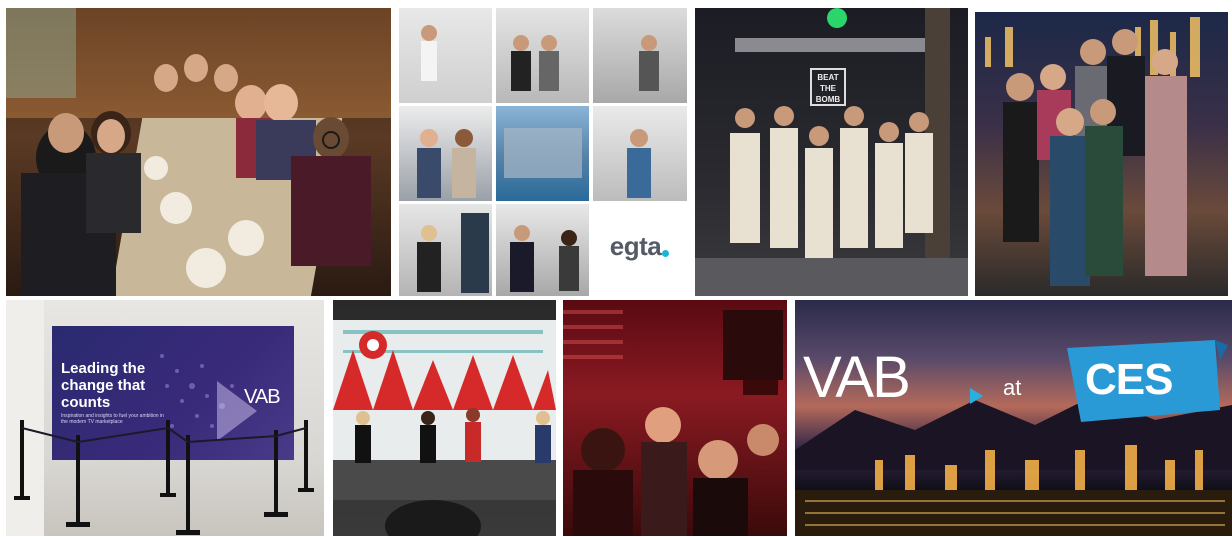 The height and width of the screenshot is (537, 1232). Describe the element at coordinates (635, 245) in the screenshot. I see `egta-wordmark: egta` at that location.